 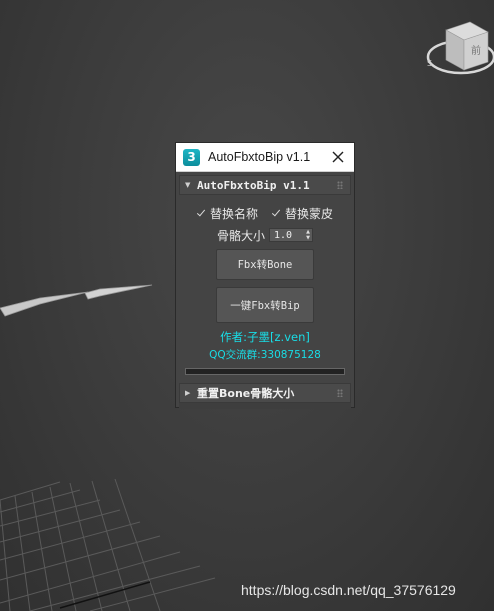 What do you see at coordinates (240, 235) in the screenshot?
I see `bone-size-label: 骨骼大小` at bounding box center [240, 235].